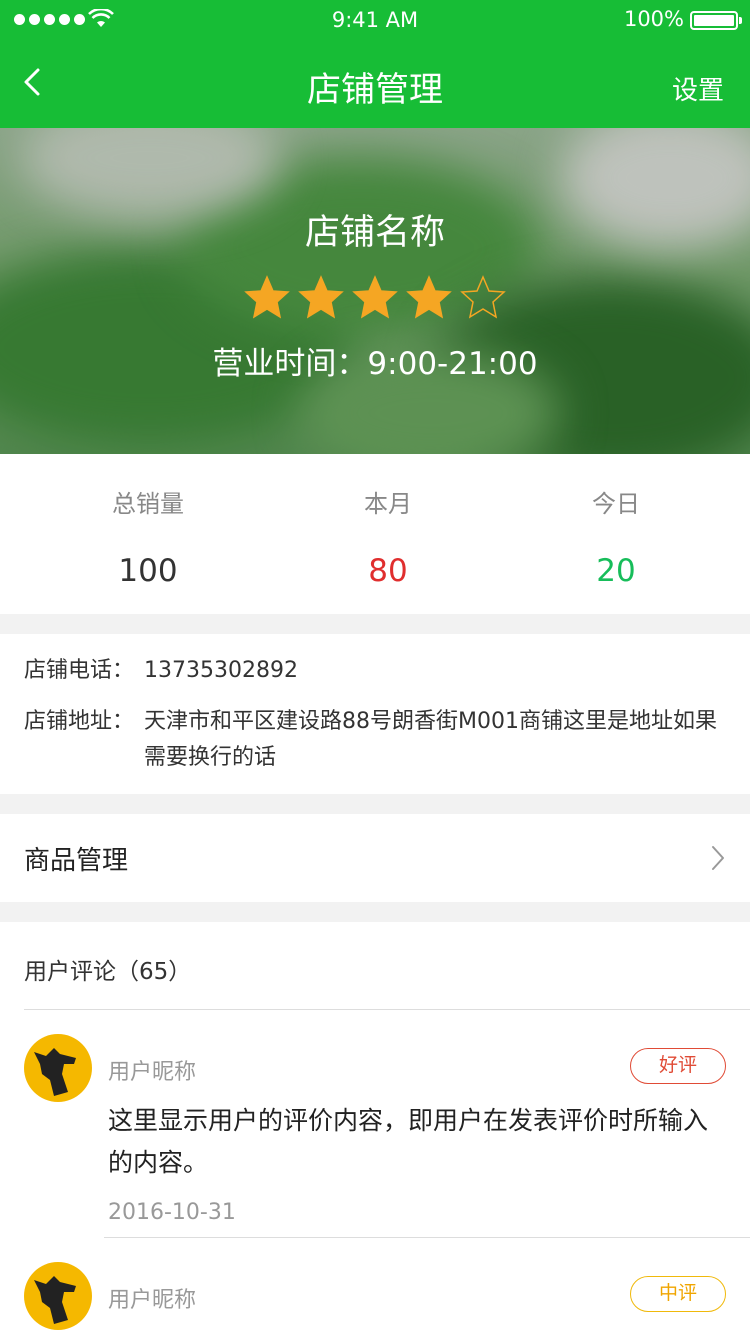 The image size is (750, 1334). What do you see at coordinates (616, 536) in the screenshot?
I see `stat-today: 今日 20` at bounding box center [616, 536].